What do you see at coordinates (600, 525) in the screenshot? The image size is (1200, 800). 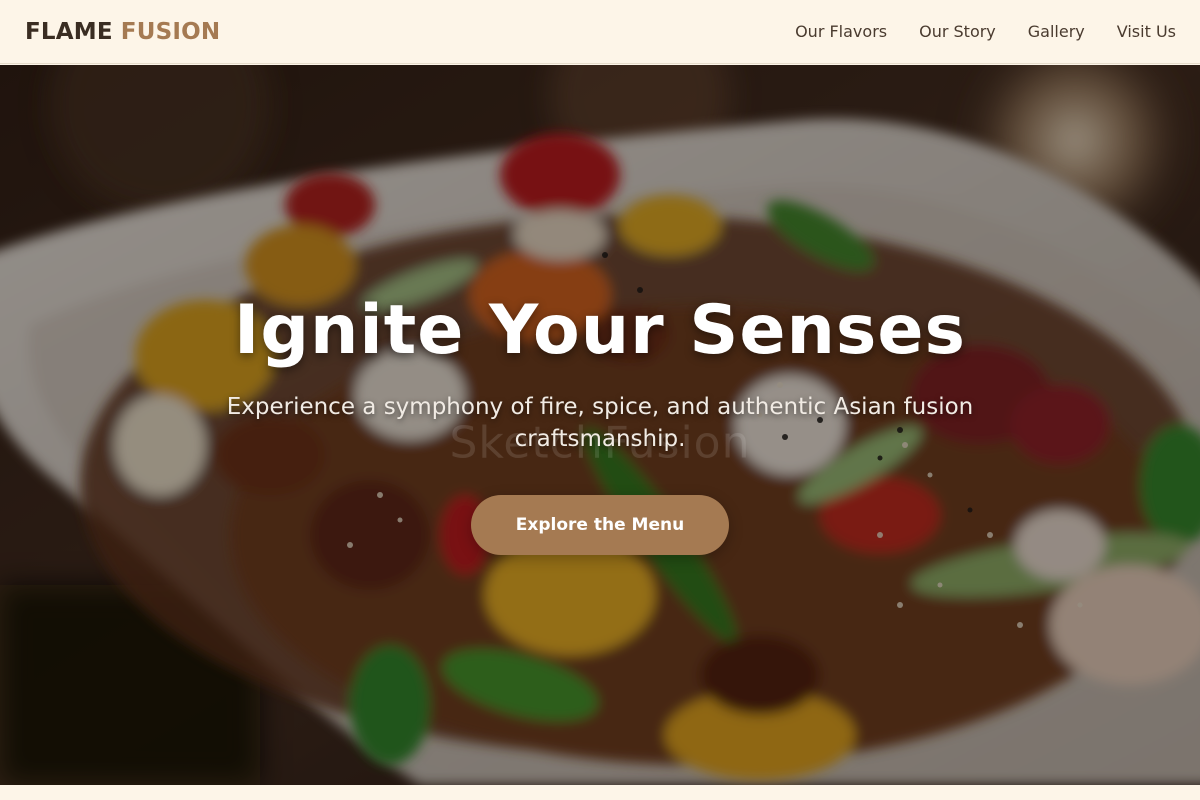 I see `explore-menu-button: Explore the Menu` at bounding box center [600, 525].